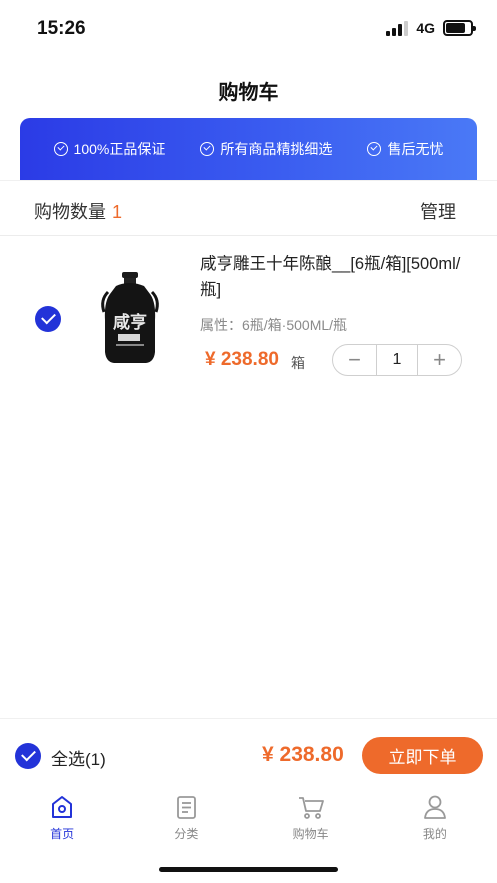 Image resolution: width=497 pixels, height=883 pixels. Describe the element at coordinates (439, 360) in the screenshot. I see `increase-button: +` at that location.